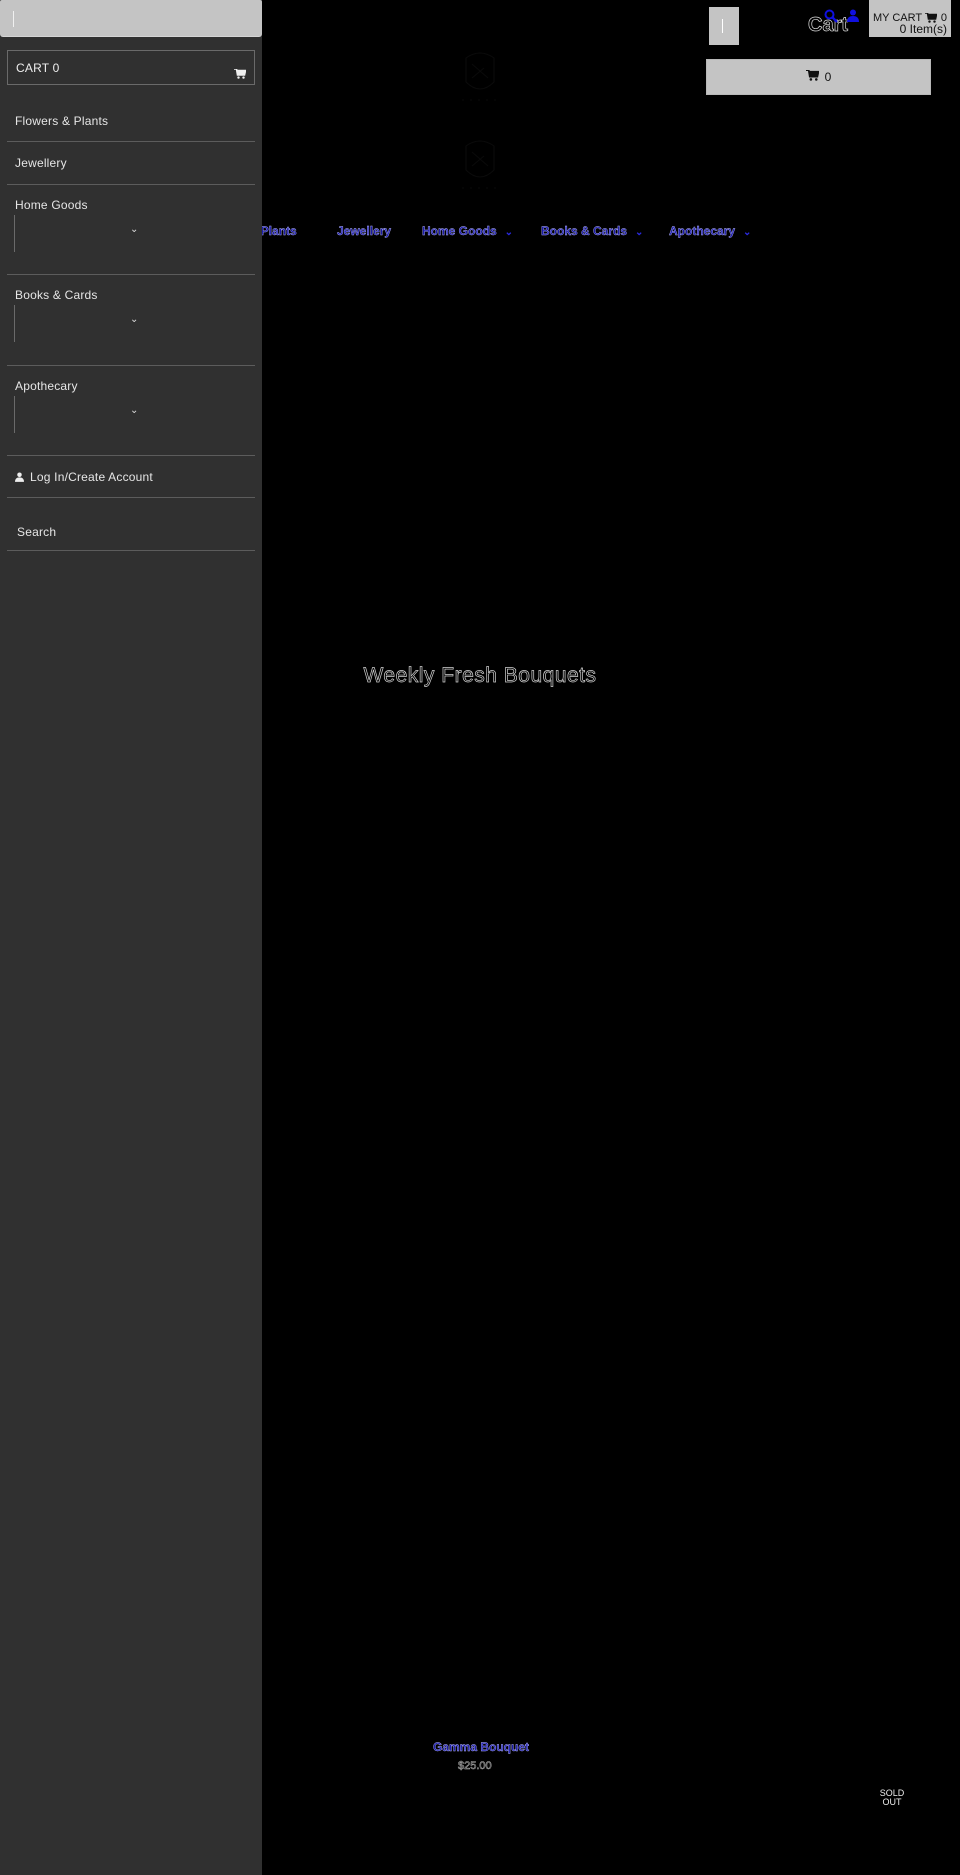 Image resolution: width=960 pixels, height=1875 pixels. I want to click on nav-item-books-cards: Books & Cards ⌄, so click(592, 231).